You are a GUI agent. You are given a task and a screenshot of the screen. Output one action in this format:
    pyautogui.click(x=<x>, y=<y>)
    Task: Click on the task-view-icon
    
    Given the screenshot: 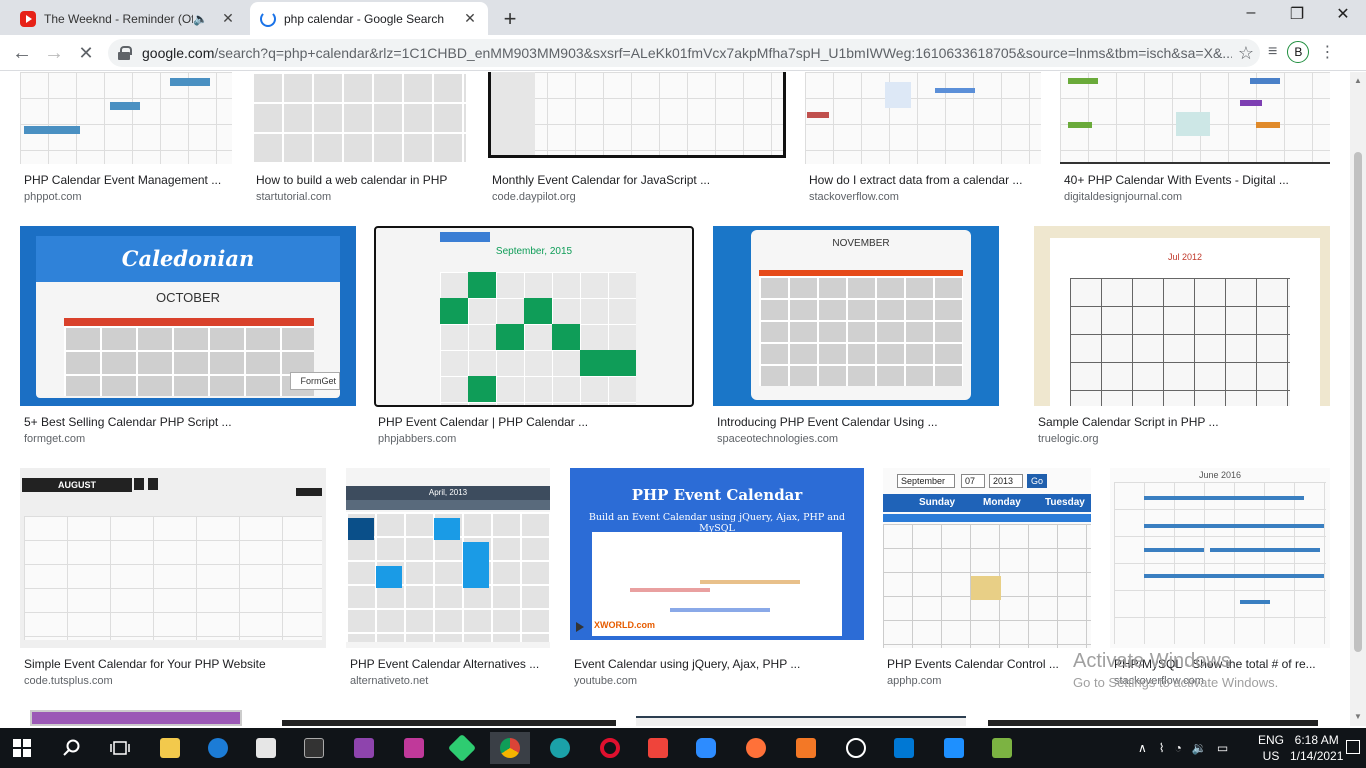 What is the action you would take?
    pyautogui.click(x=120, y=748)
    